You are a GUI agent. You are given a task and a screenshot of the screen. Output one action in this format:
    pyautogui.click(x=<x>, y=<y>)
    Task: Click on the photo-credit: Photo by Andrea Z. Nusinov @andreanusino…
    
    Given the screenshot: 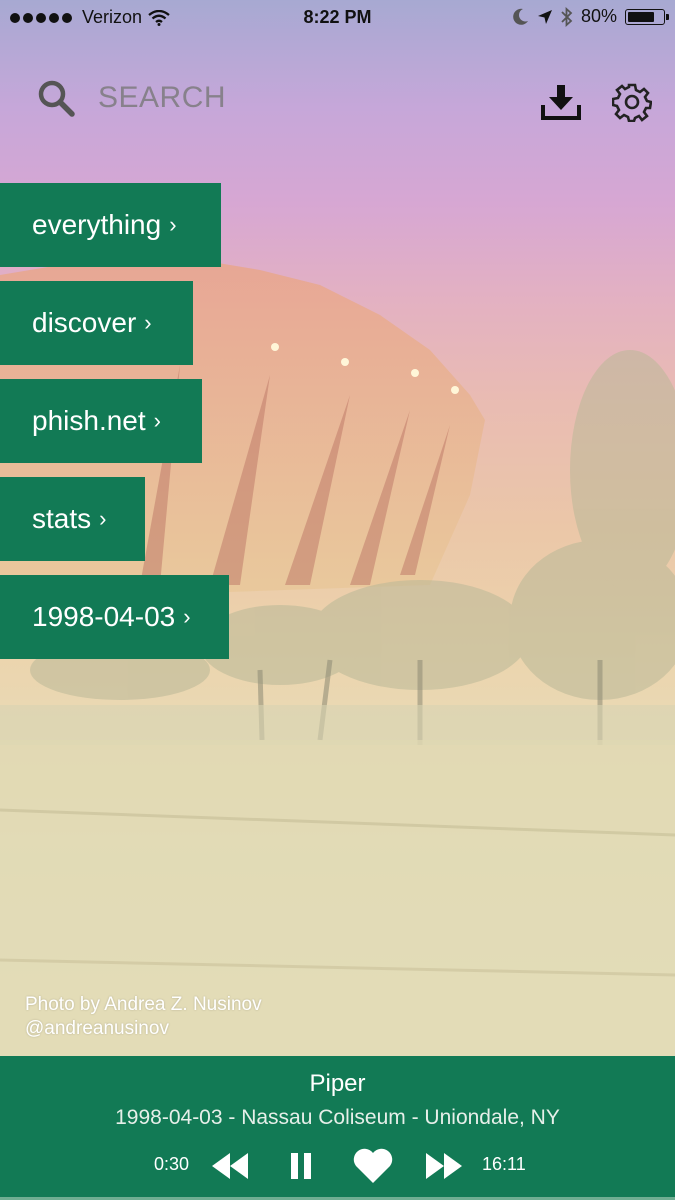 What is the action you would take?
    pyautogui.click(x=143, y=1017)
    